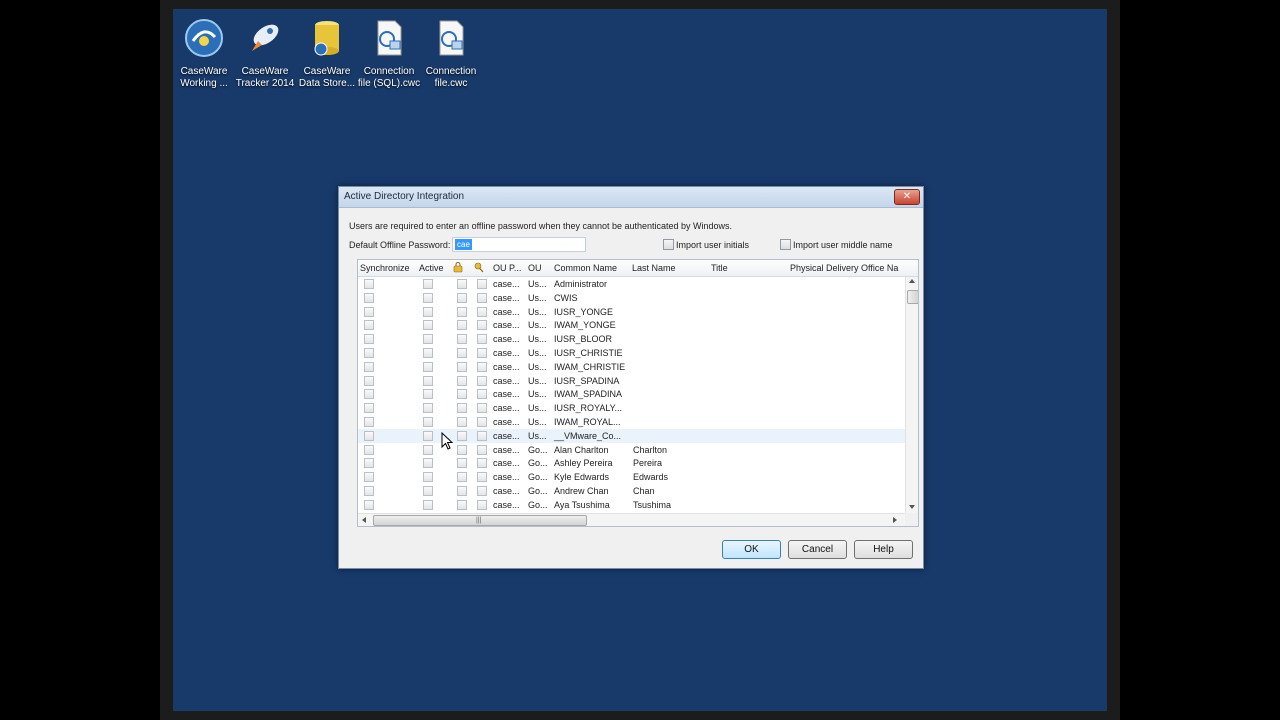 The image size is (1280, 720). I want to click on table-row: case... Us... IUSR_BLOOR, so click(631, 339).